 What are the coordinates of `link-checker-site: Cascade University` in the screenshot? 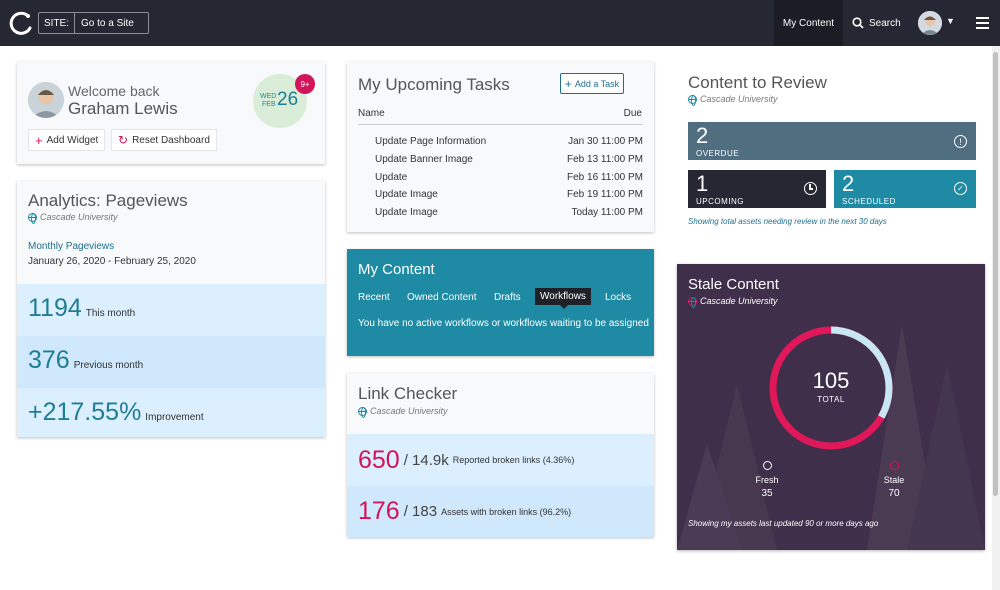 It's located at (403, 412).